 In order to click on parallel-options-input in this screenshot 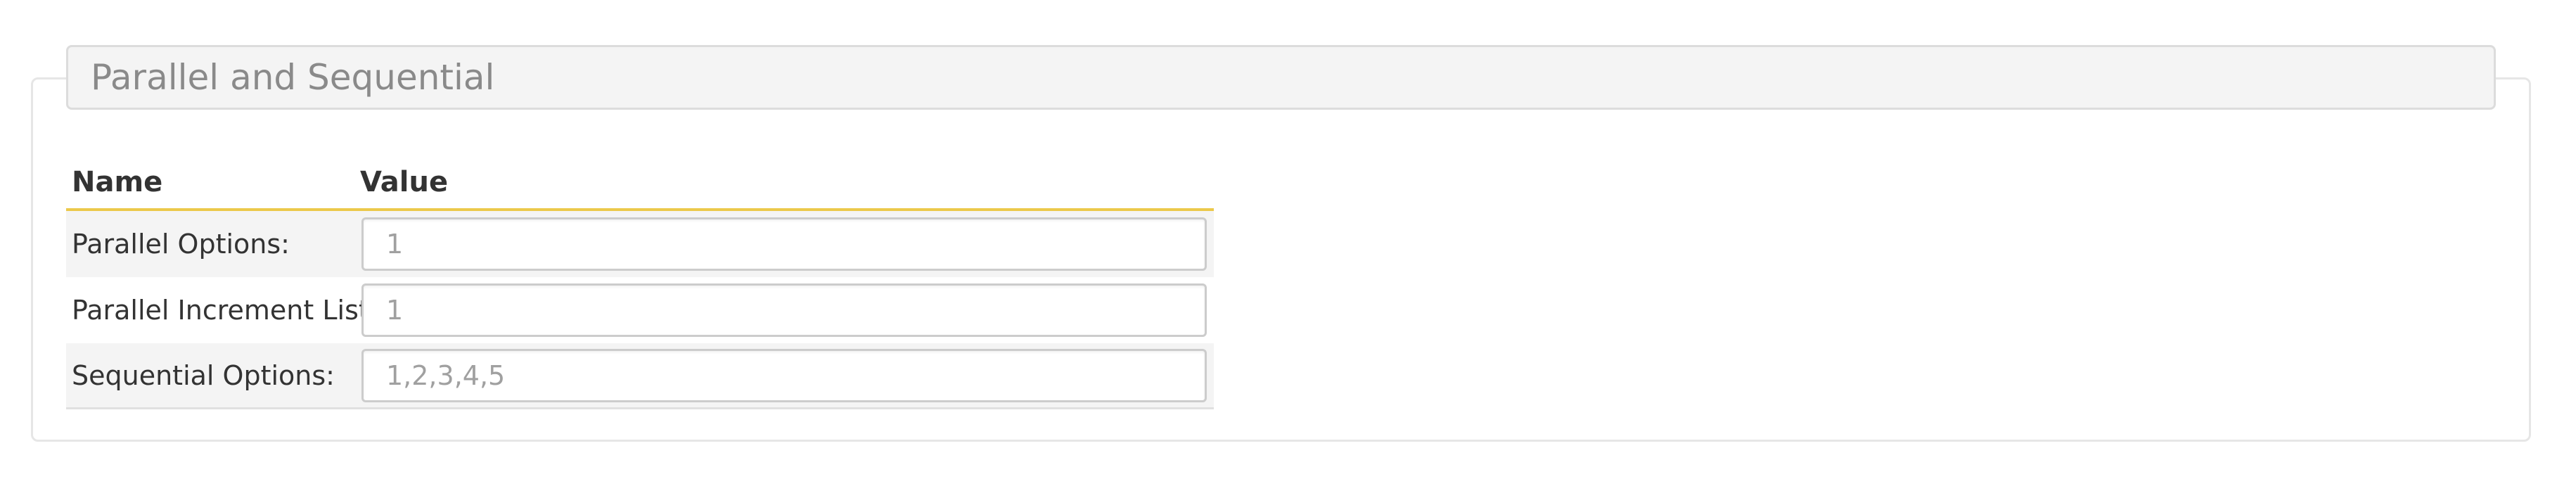, I will do `click(784, 244)`.